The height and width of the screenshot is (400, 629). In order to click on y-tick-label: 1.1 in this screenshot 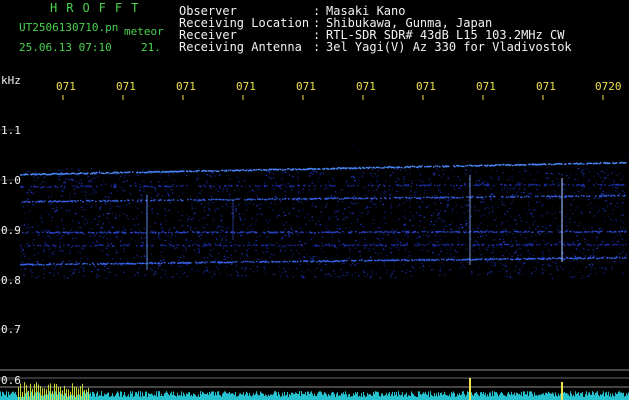, I will do `click(11, 130)`.